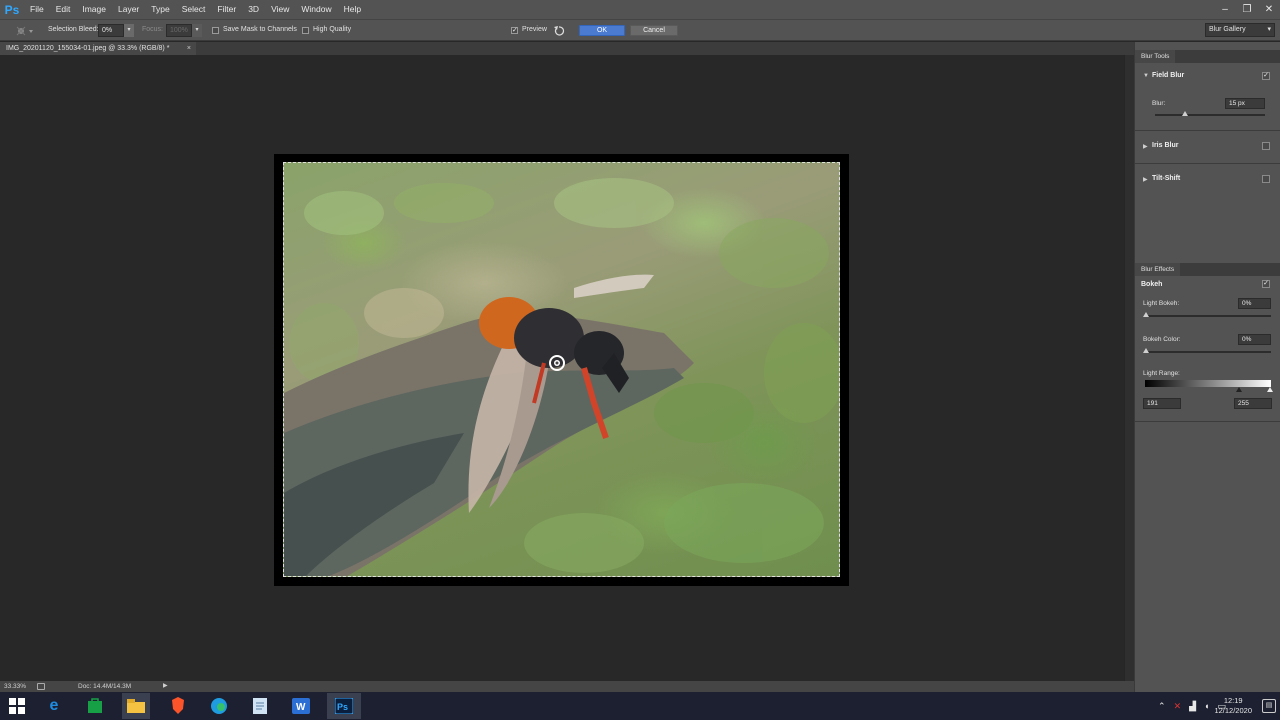 The image size is (1280, 720). Describe the element at coordinates (1208, 316) in the screenshot. I see `light-bokeh-slider` at that location.